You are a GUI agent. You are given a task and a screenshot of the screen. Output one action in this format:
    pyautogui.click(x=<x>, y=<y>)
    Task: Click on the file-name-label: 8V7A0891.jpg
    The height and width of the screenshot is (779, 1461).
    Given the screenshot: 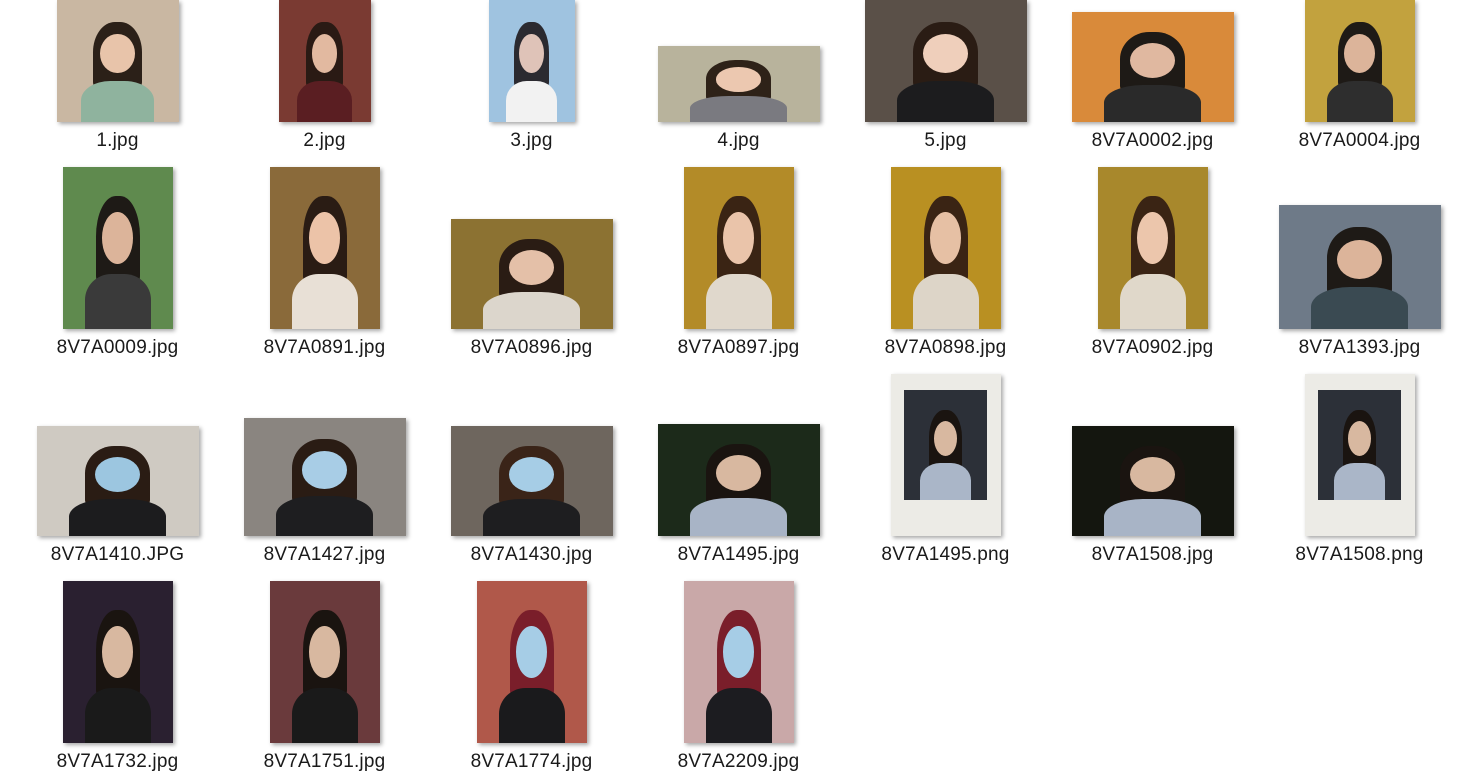 What is the action you would take?
    pyautogui.click(x=324, y=347)
    